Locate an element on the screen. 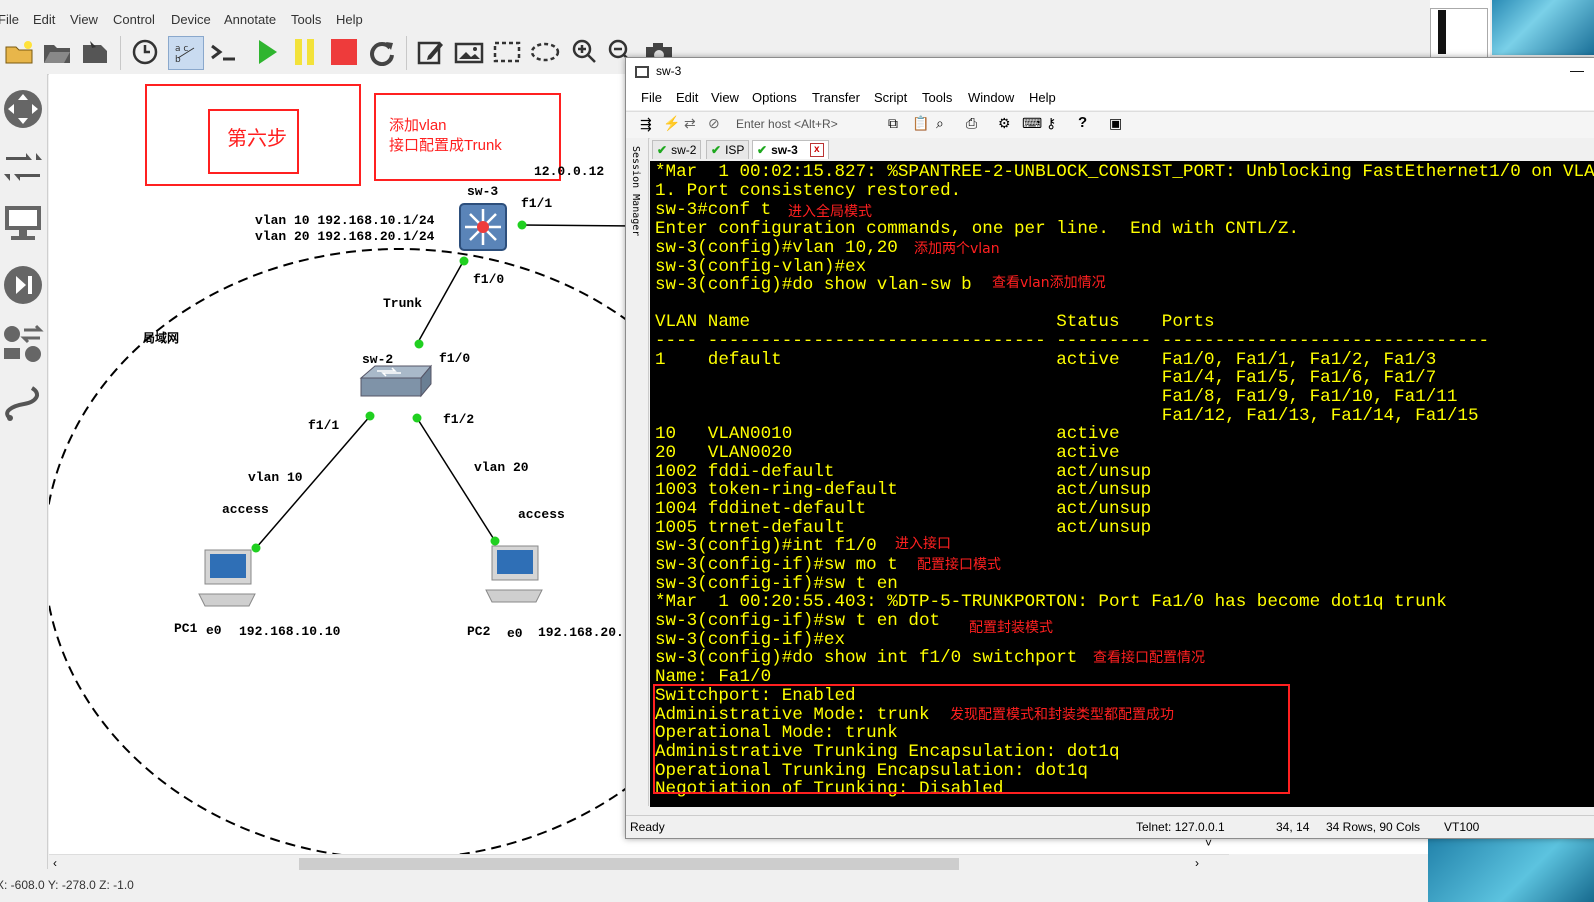 This screenshot has width=1594, height=902. insert-picture-icon is located at coordinates (469, 52).